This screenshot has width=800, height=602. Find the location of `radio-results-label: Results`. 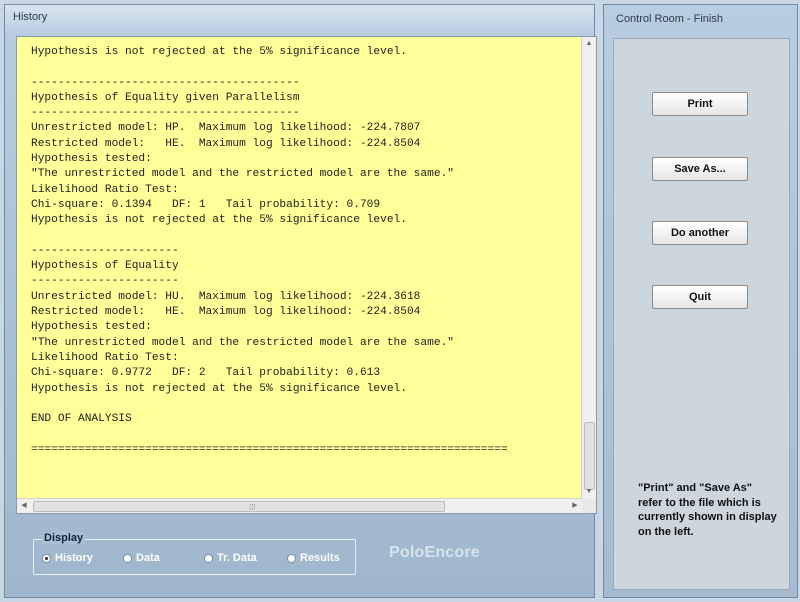

radio-results-label: Results is located at coordinates (320, 558).